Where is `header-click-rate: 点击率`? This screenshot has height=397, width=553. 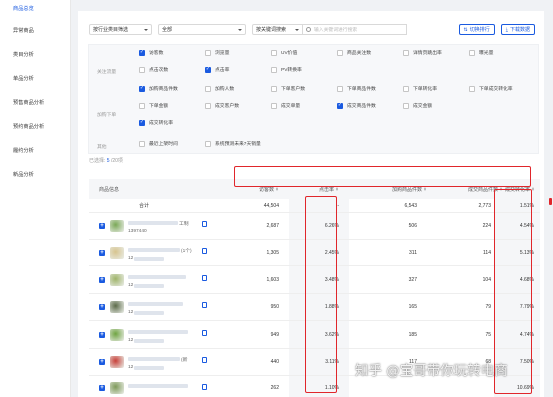
header-click-rate: 点击率 is located at coordinates (319, 189).